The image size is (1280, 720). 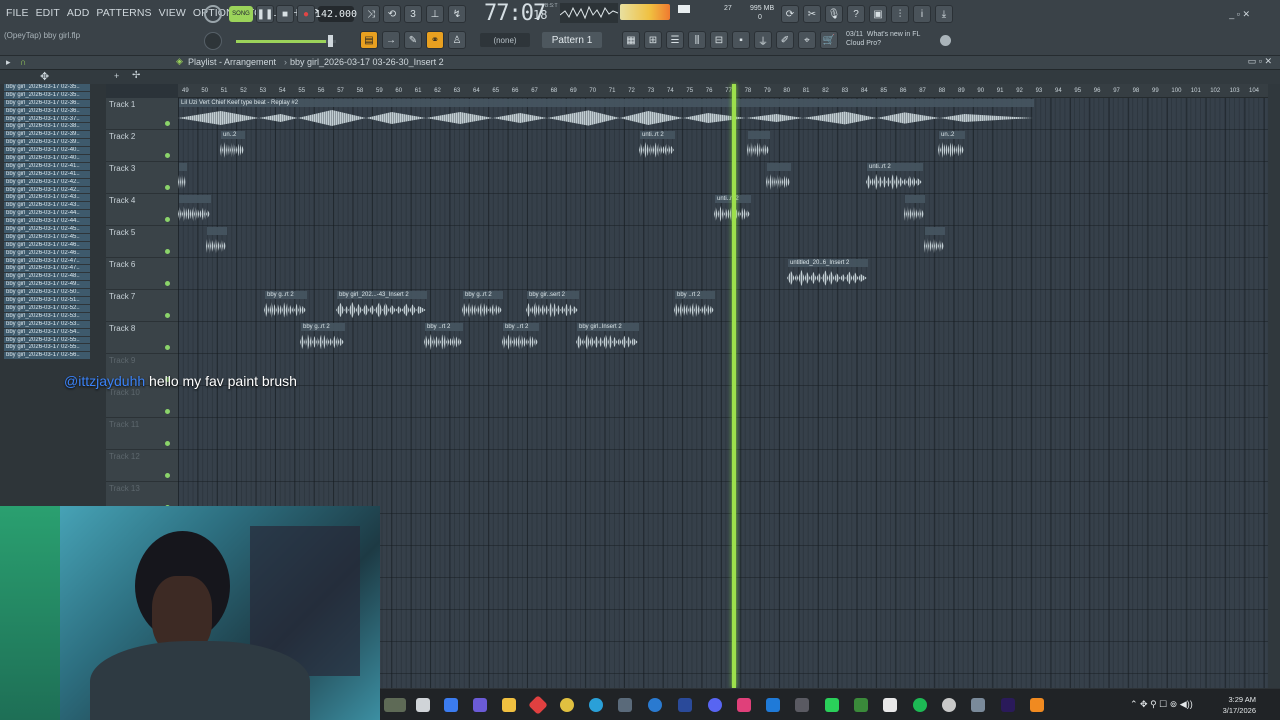 I want to click on cart-icon: 🛒, so click(x=829, y=40).